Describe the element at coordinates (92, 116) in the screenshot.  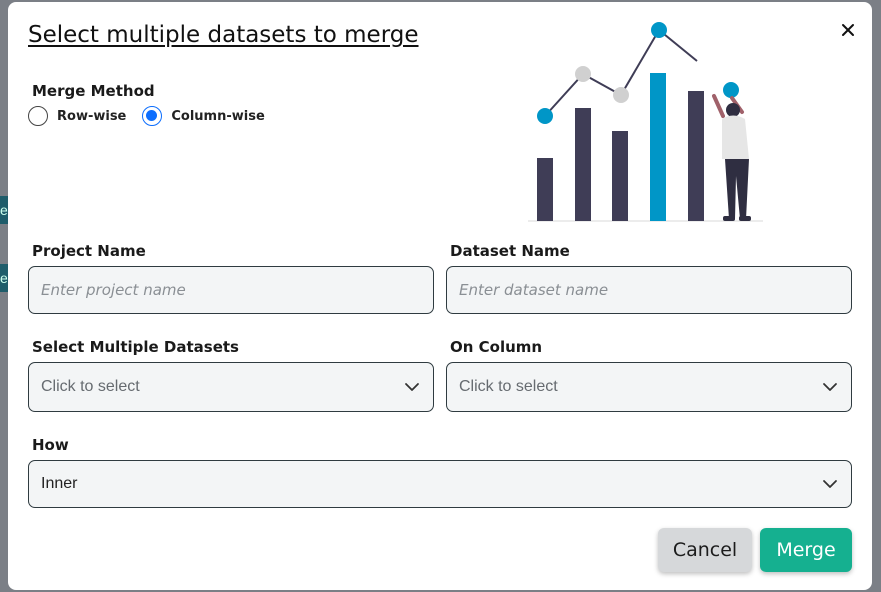
I see `radio-row-wise-label: Row-wise` at that location.